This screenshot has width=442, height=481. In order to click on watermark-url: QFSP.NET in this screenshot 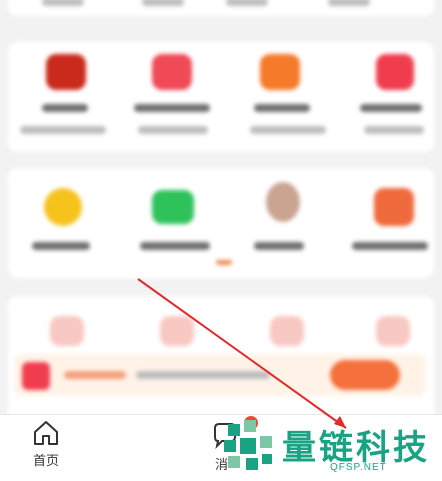, I will do `click(358, 467)`.